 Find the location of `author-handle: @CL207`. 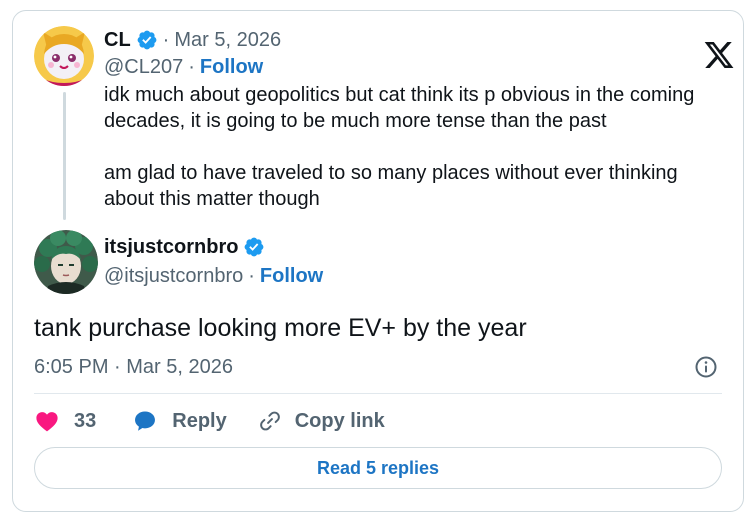

author-handle: @CL207 is located at coordinates (143, 67).